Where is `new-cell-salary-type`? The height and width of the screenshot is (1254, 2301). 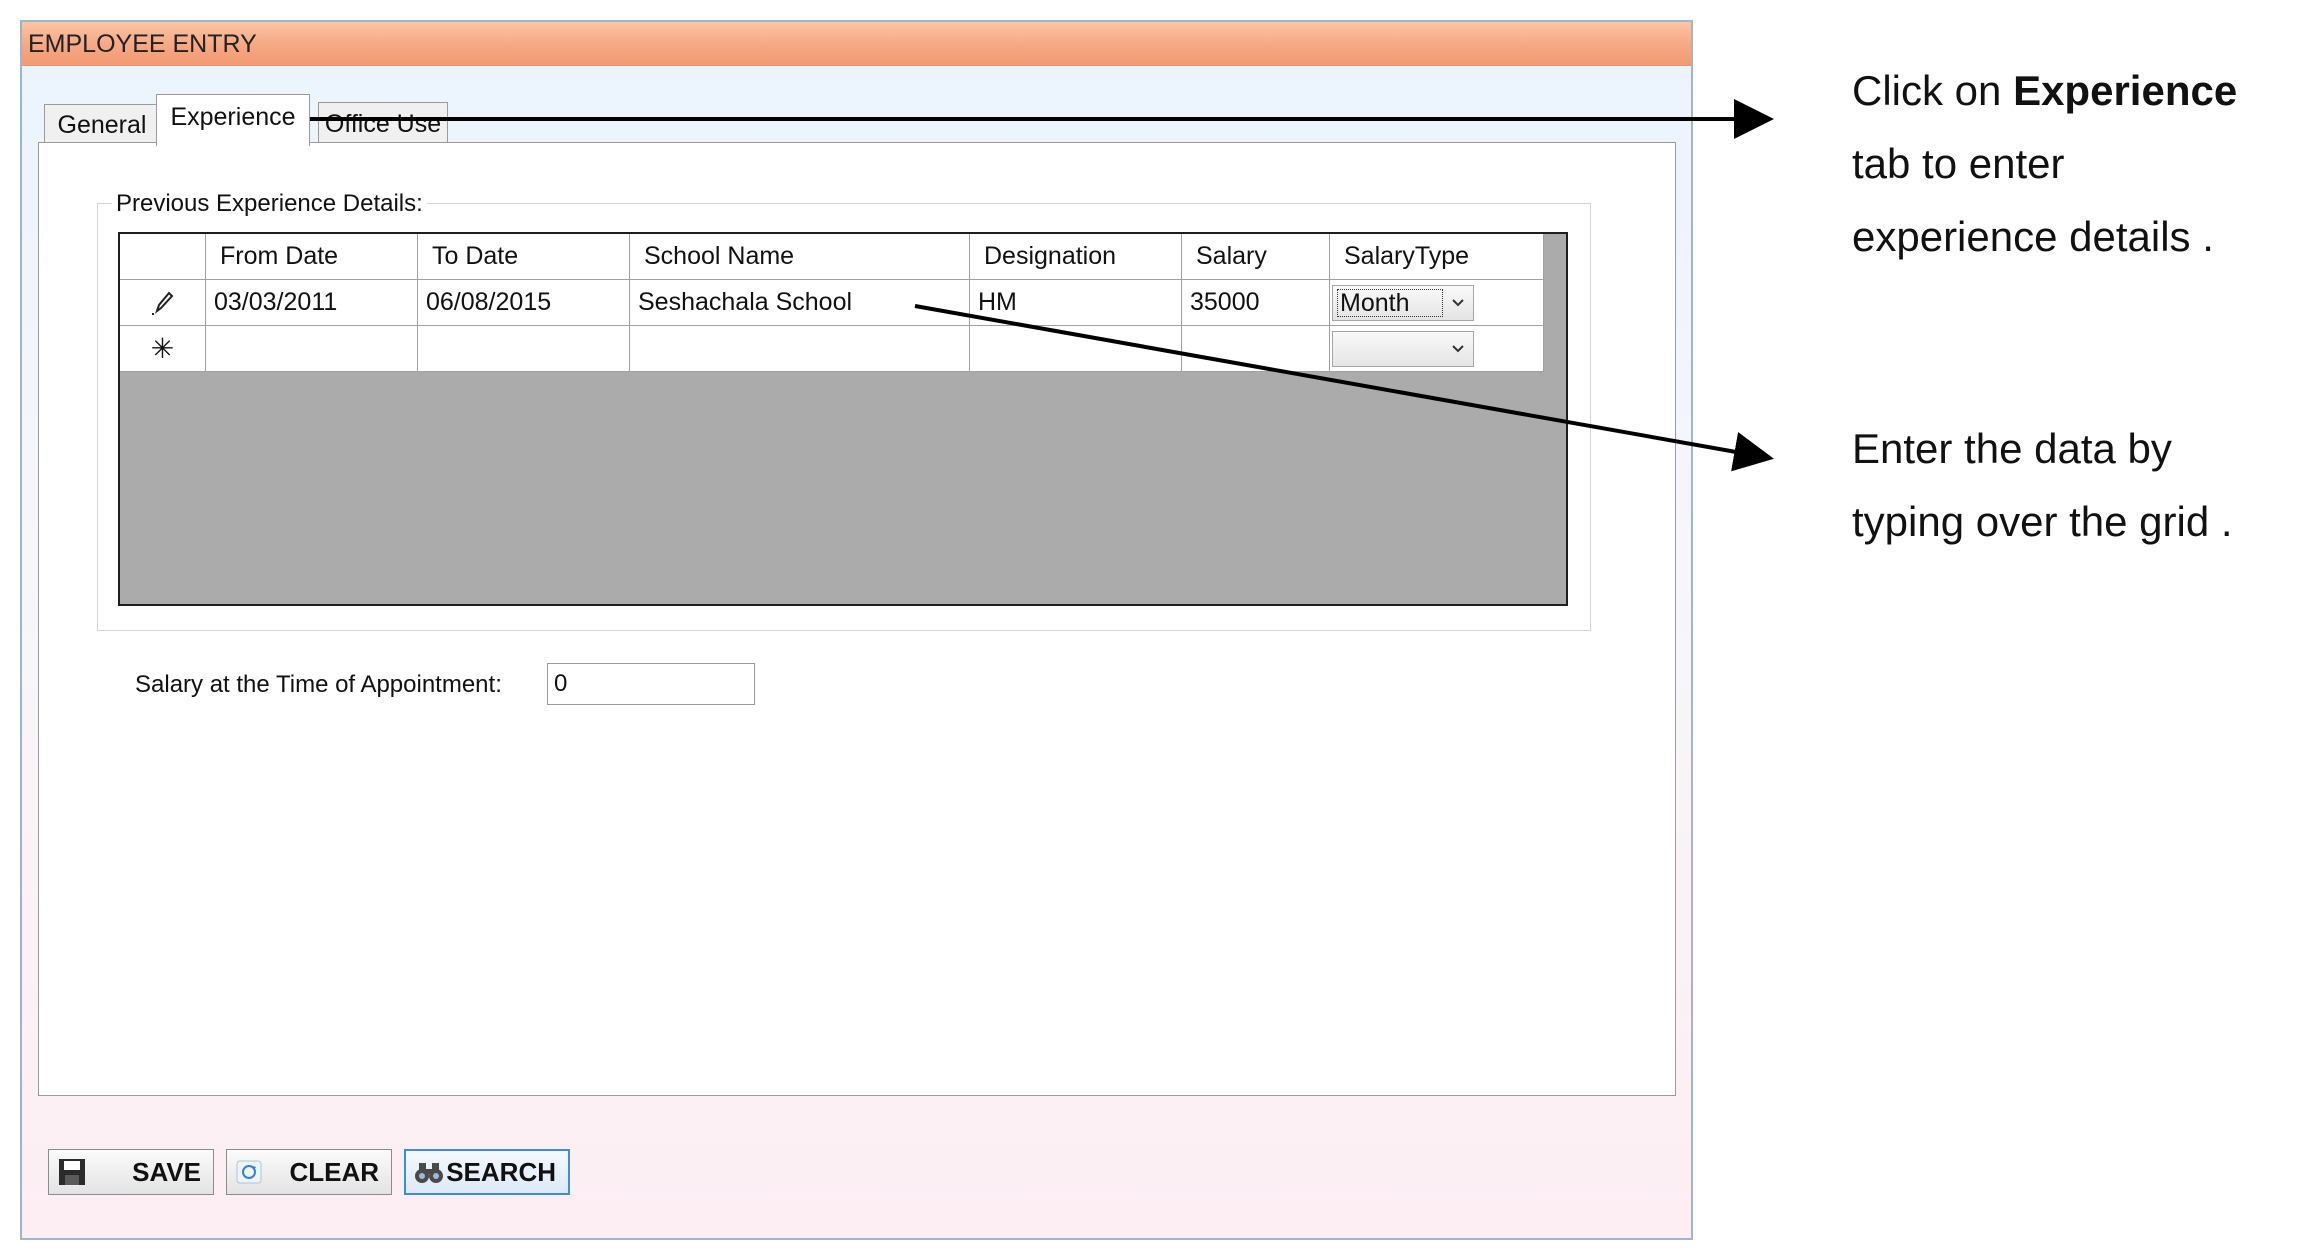
new-cell-salary-type is located at coordinates (1437, 349).